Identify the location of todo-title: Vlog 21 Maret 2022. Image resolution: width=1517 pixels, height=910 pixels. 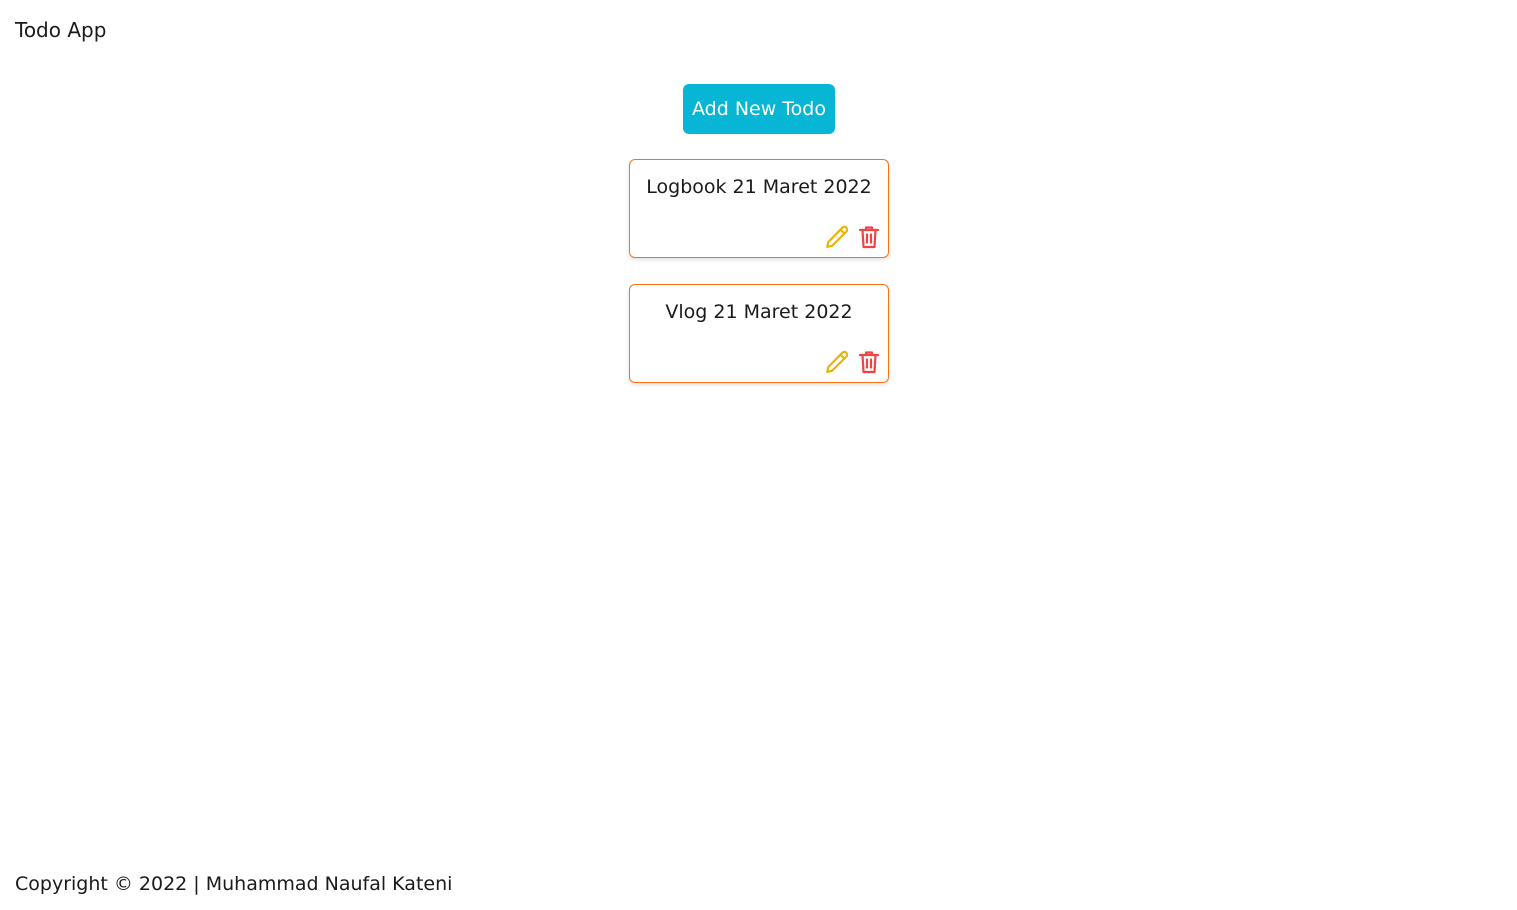
(759, 312).